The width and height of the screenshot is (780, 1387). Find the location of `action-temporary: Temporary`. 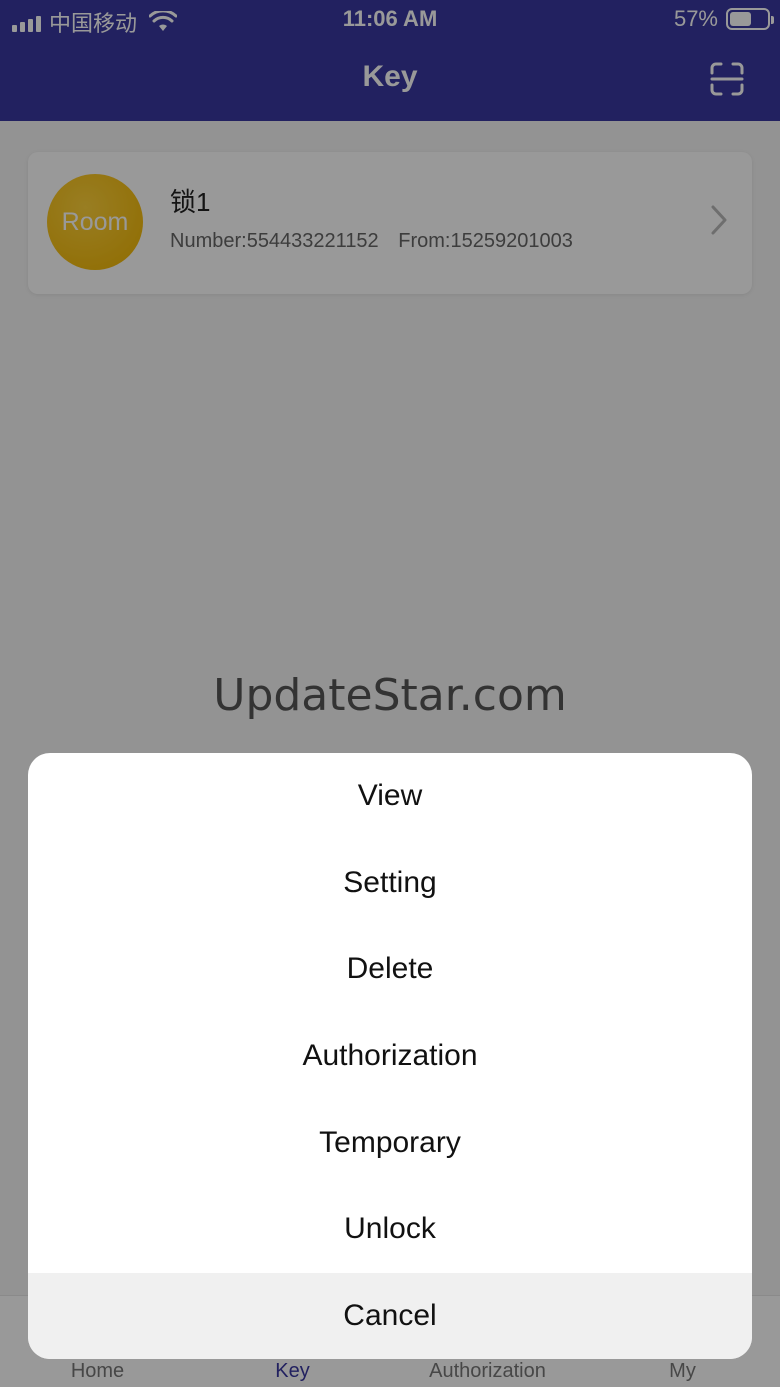

action-temporary: Temporary is located at coordinates (390, 1142).